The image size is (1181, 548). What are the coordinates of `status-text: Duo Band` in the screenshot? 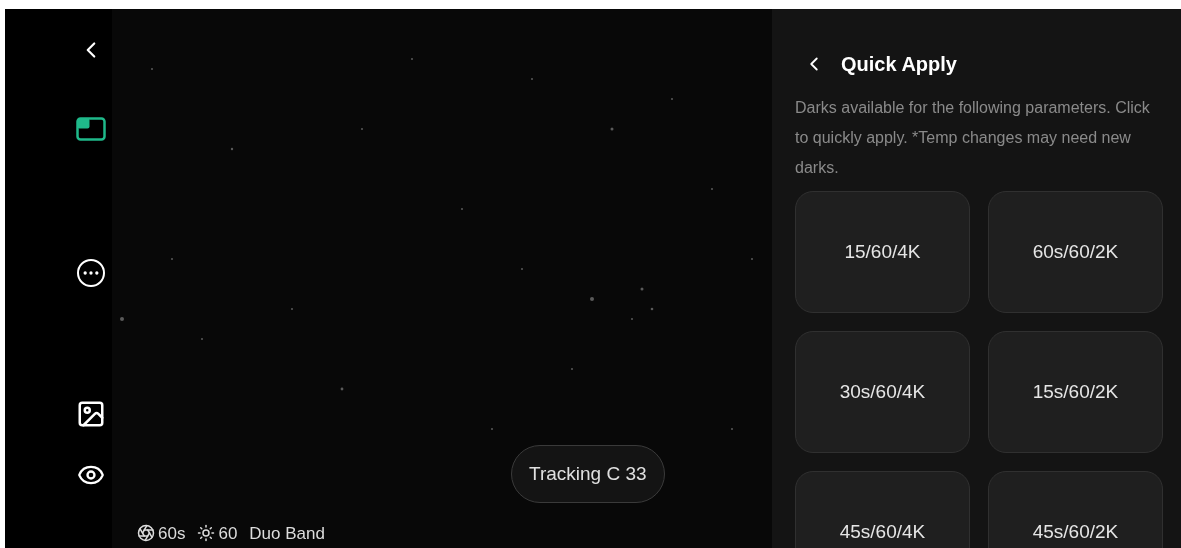 It's located at (287, 533).